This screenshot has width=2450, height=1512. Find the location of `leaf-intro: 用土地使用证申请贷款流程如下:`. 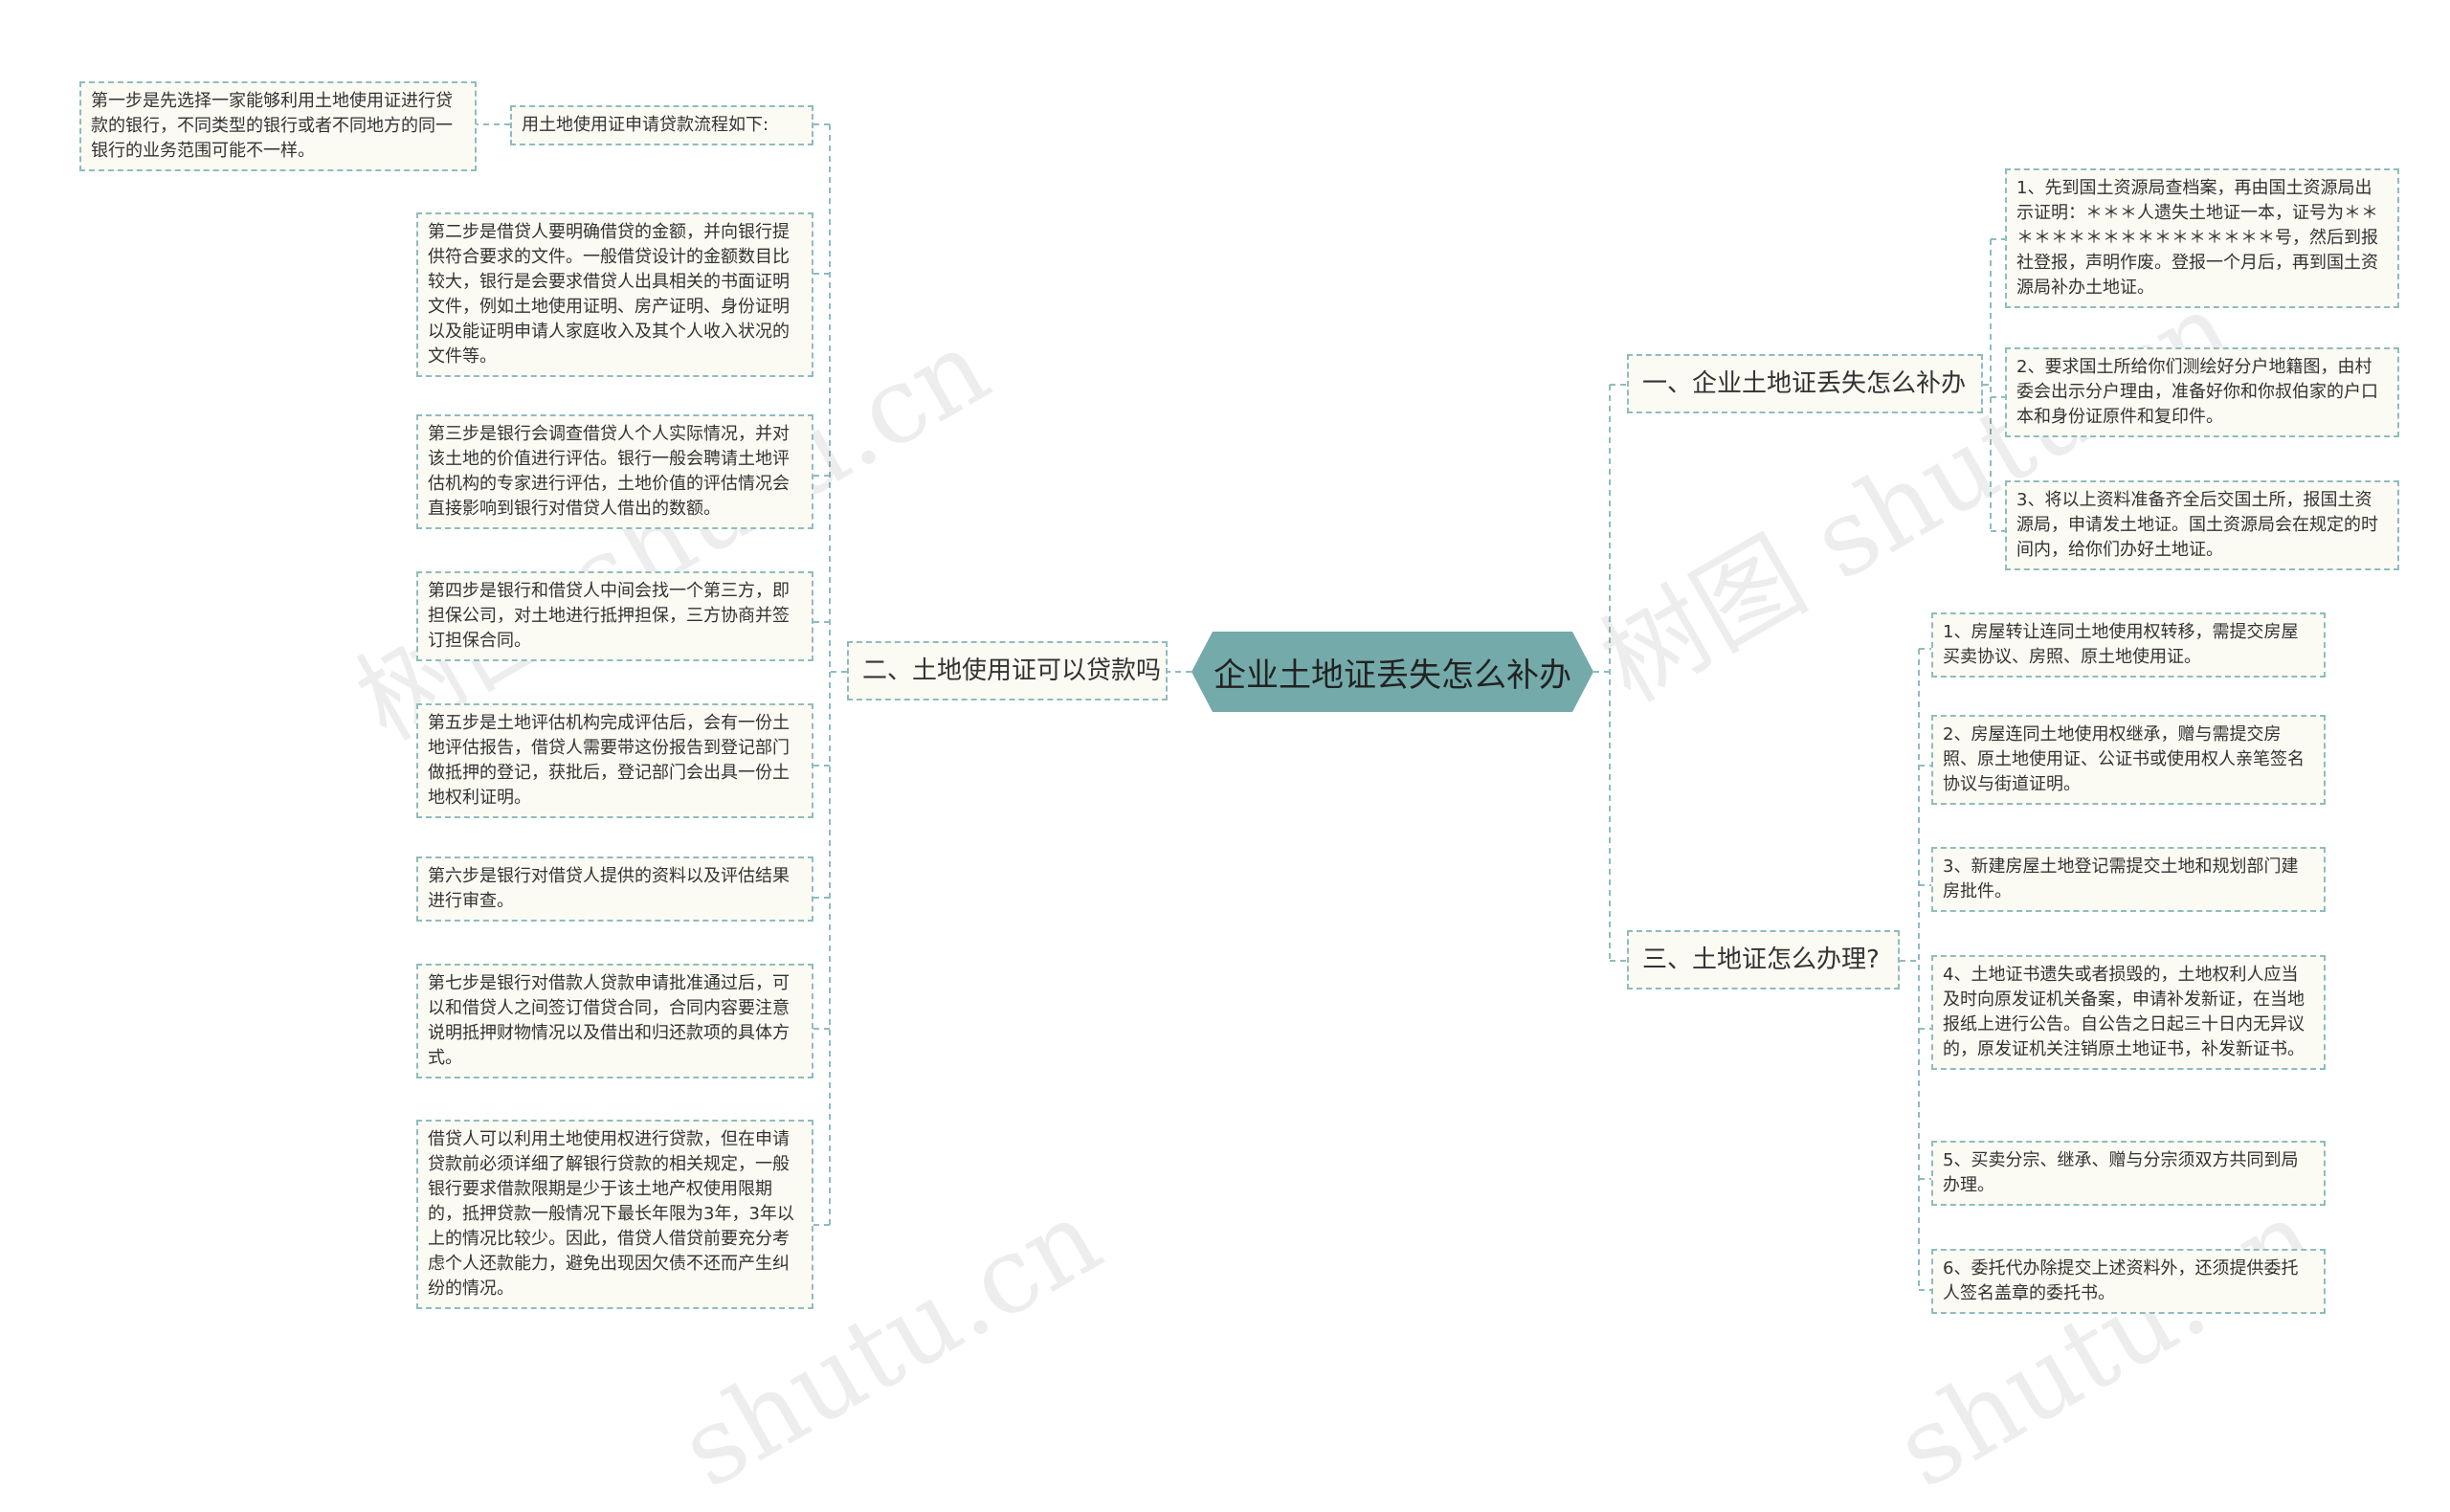

leaf-intro: 用土地使用证申请贷款流程如下: is located at coordinates (661, 125).